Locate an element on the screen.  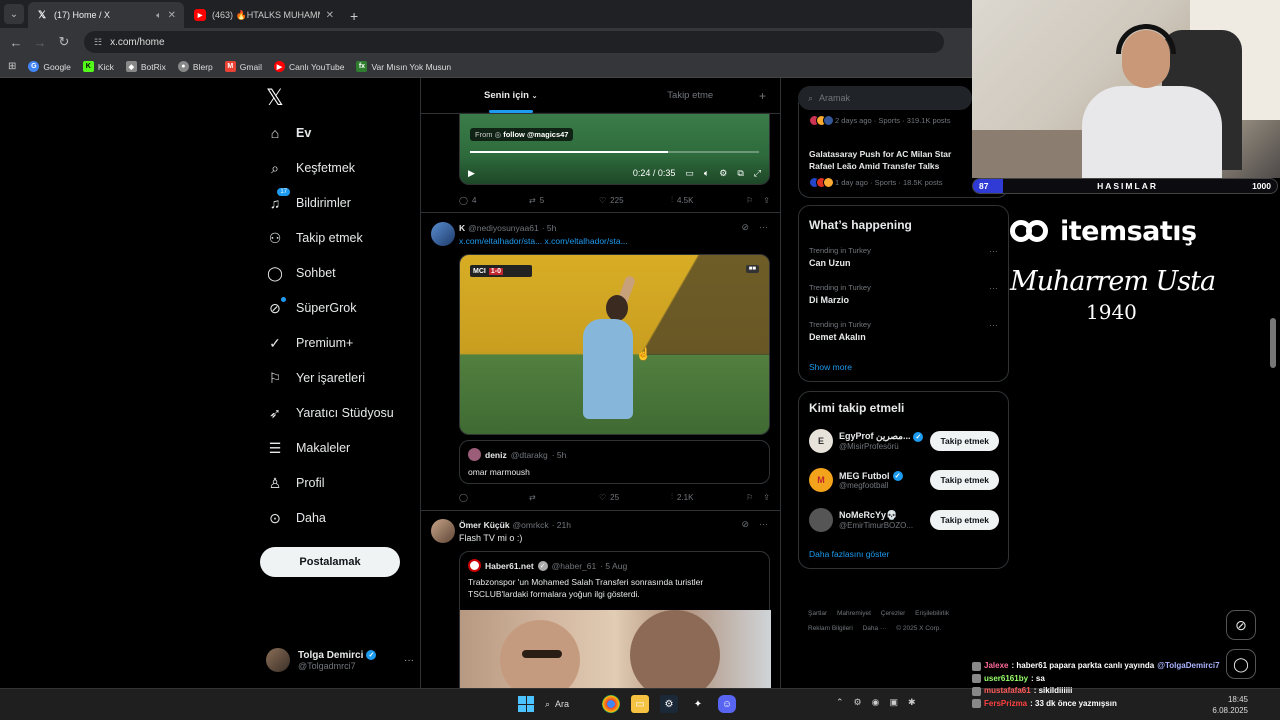
nav-more: ⊙ Daha is located at coordinates (296, 518).